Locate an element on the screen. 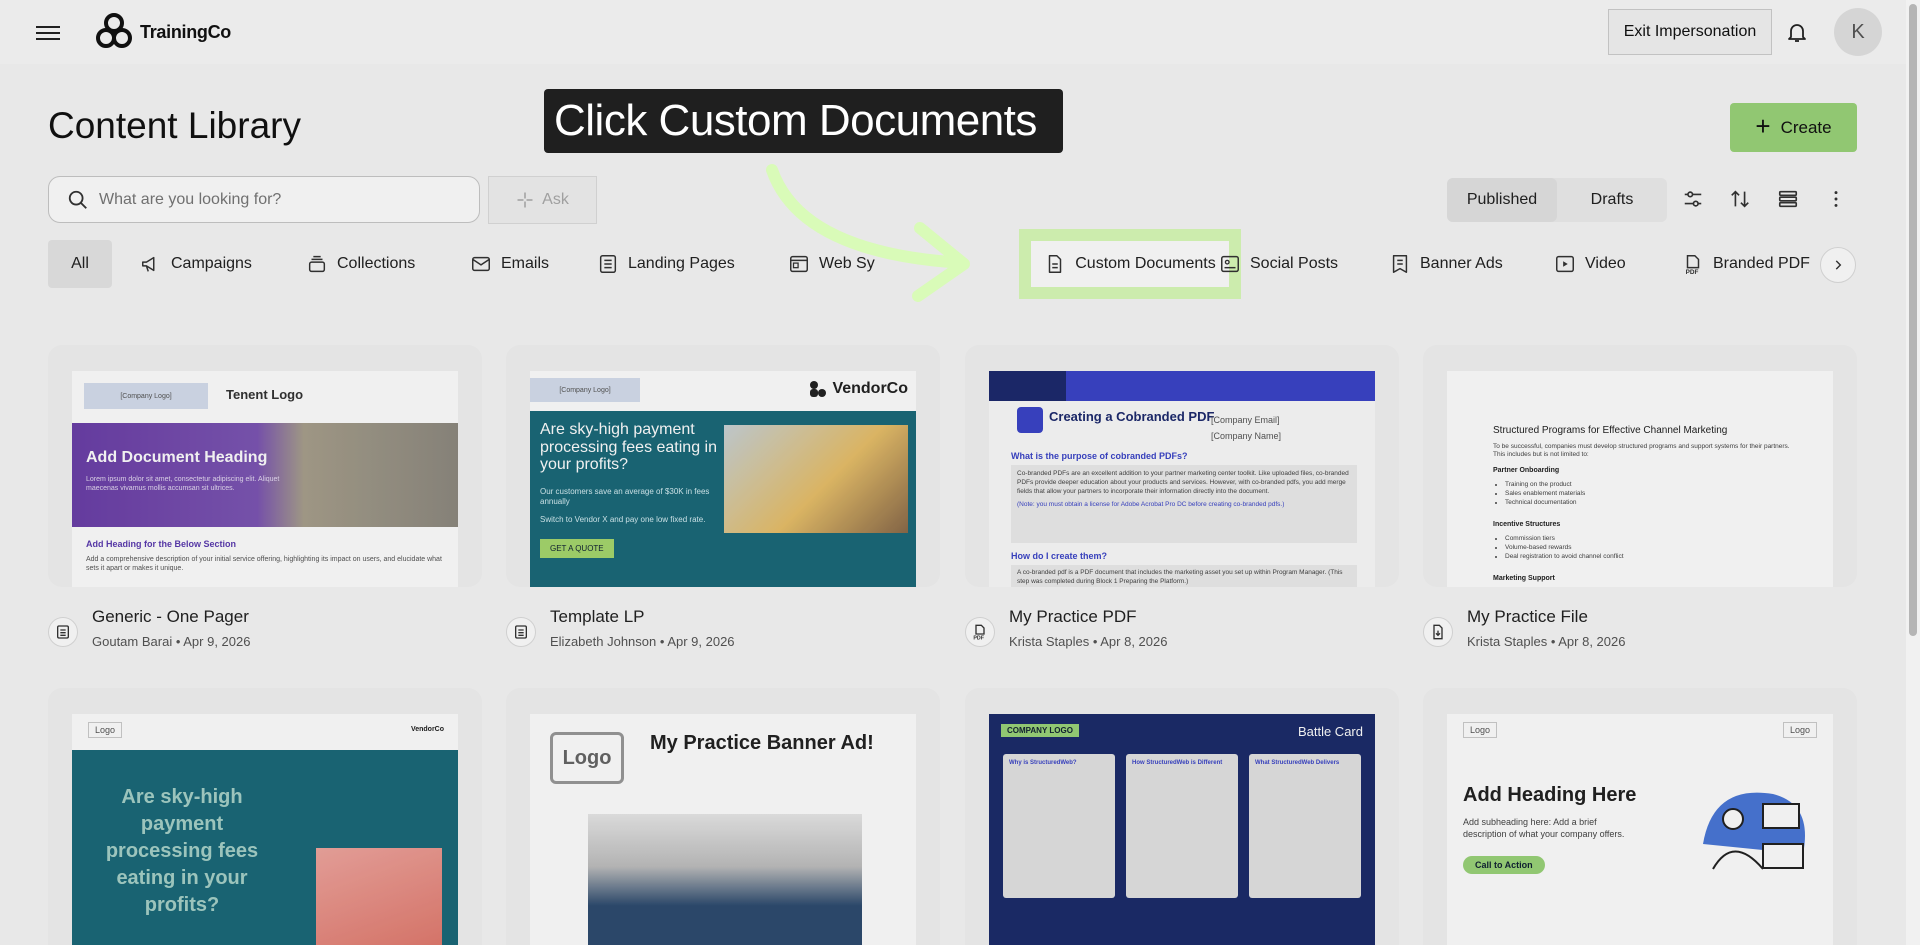 This screenshot has height=945, width=1920. published-tab: Published is located at coordinates (1502, 200).